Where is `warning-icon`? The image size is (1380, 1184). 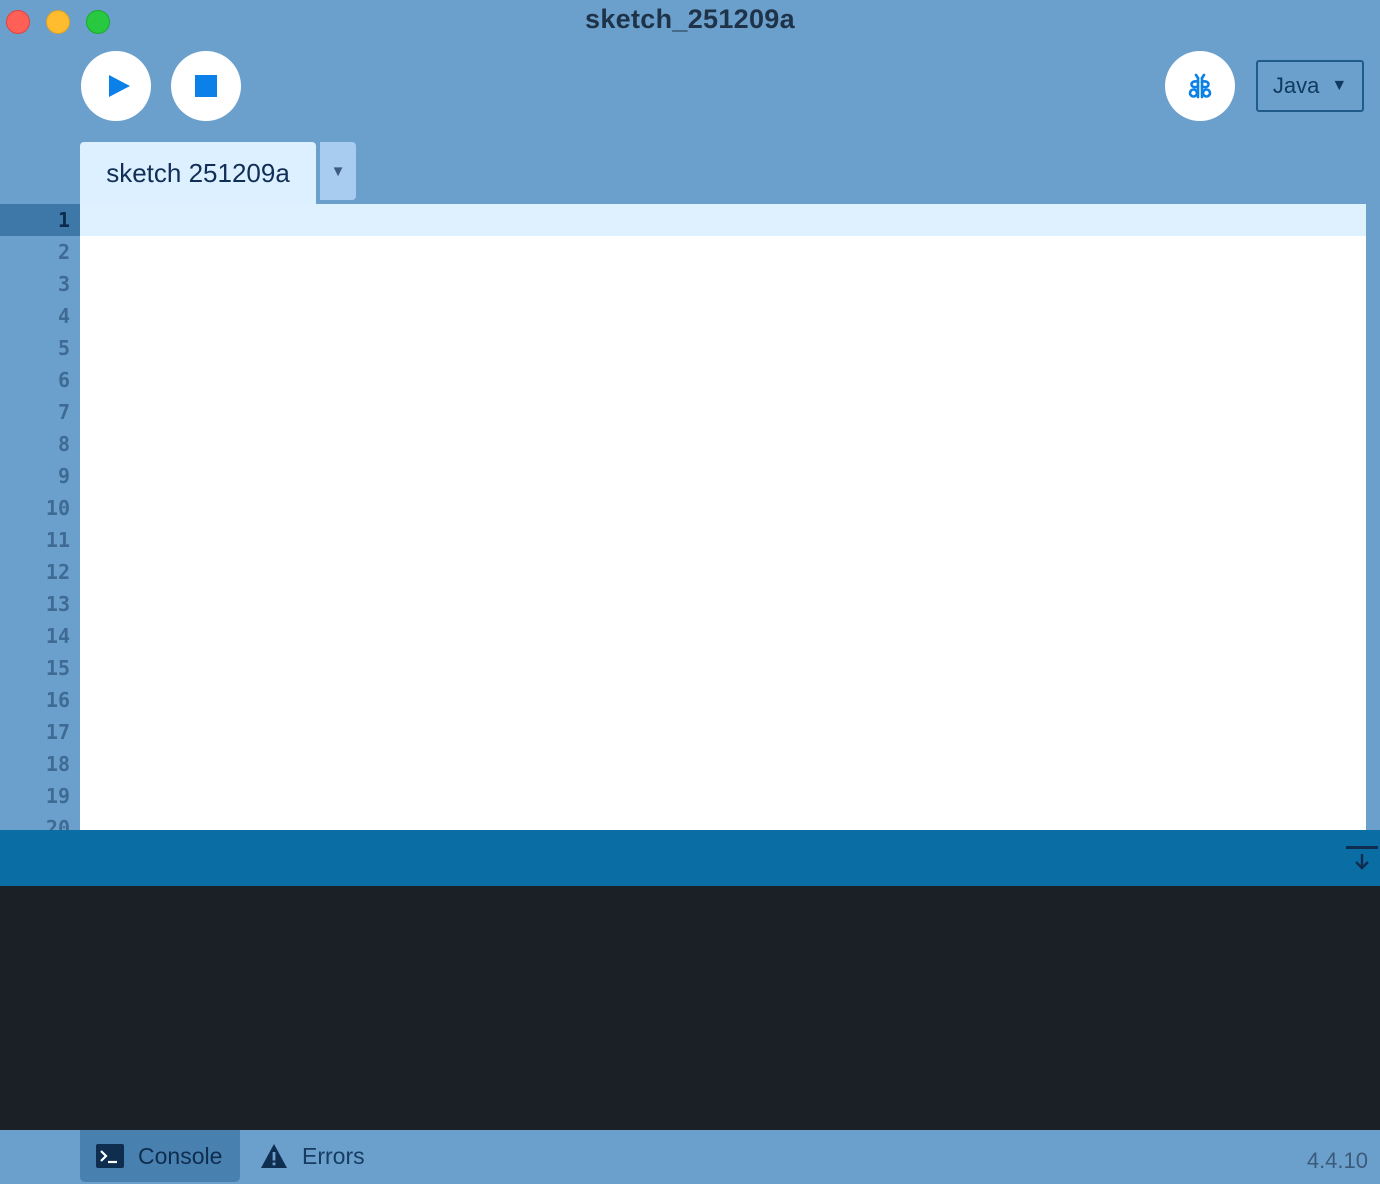 warning-icon is located at coordinates (274, 1156).